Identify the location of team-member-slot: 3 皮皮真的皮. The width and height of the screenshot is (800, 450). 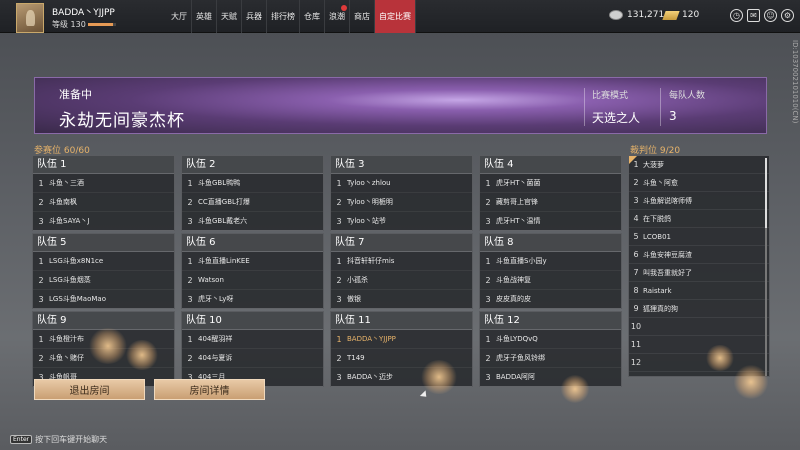
(550, 299).